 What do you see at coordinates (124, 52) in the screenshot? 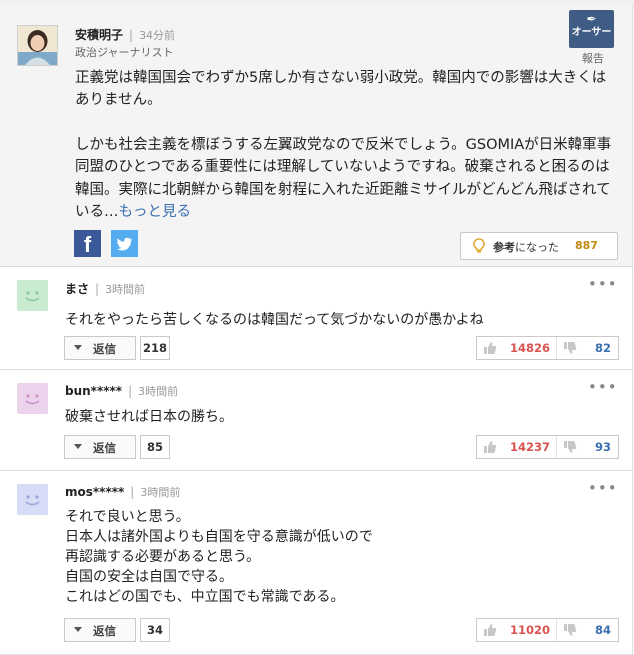
I see `author-role: 政治ジャーナリスト` at bounding box center [124, 52].